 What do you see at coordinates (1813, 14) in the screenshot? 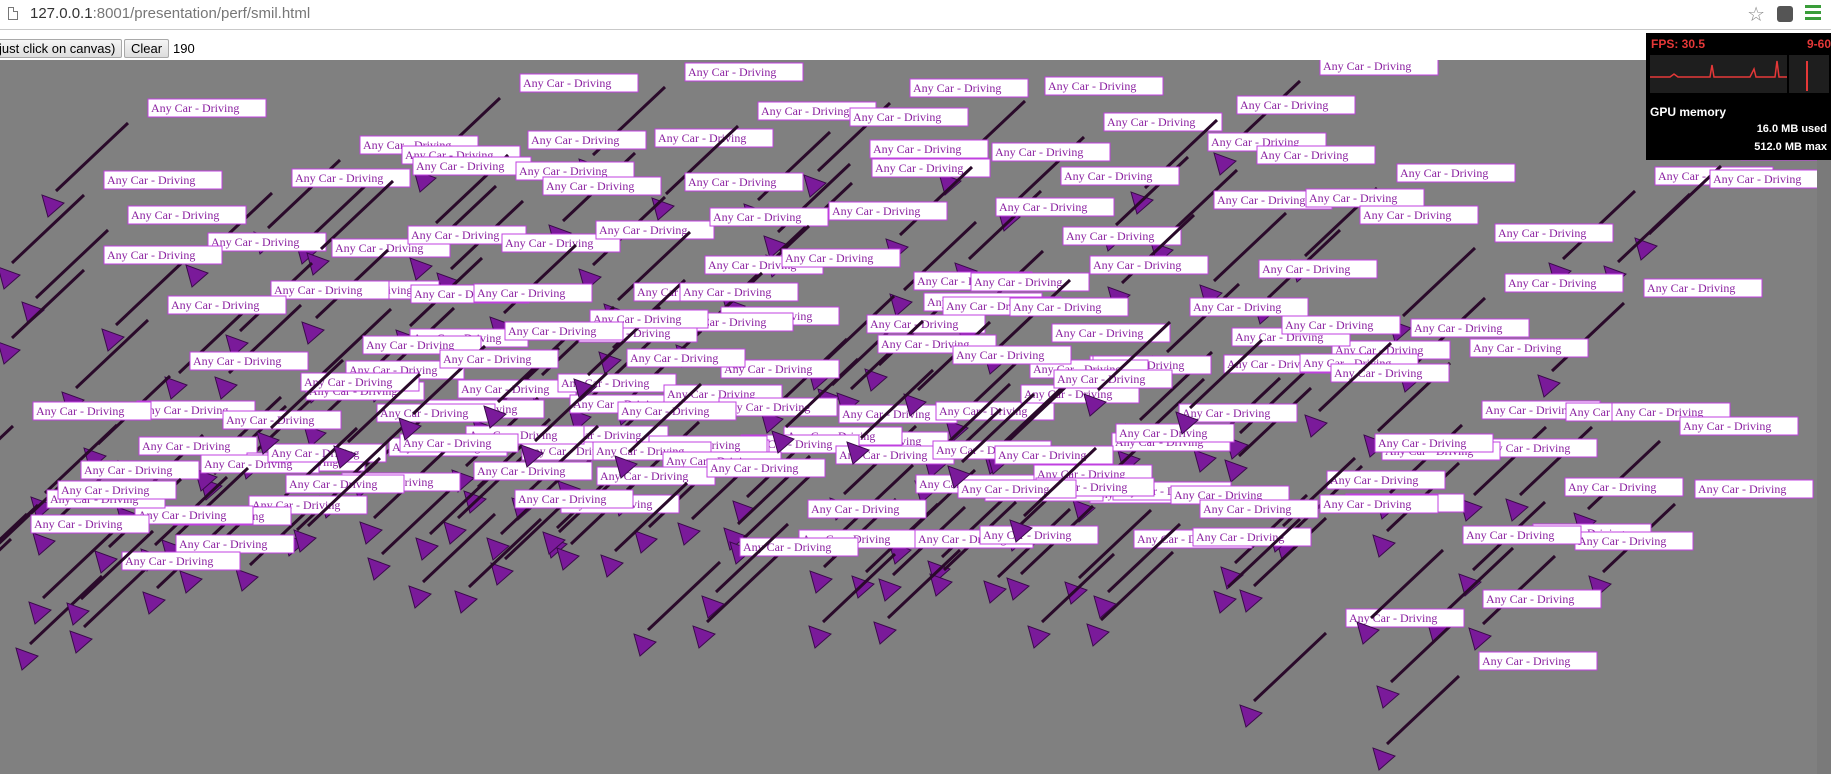
I see `hamburger-menu-icon` at bounding box center [1813, 14].